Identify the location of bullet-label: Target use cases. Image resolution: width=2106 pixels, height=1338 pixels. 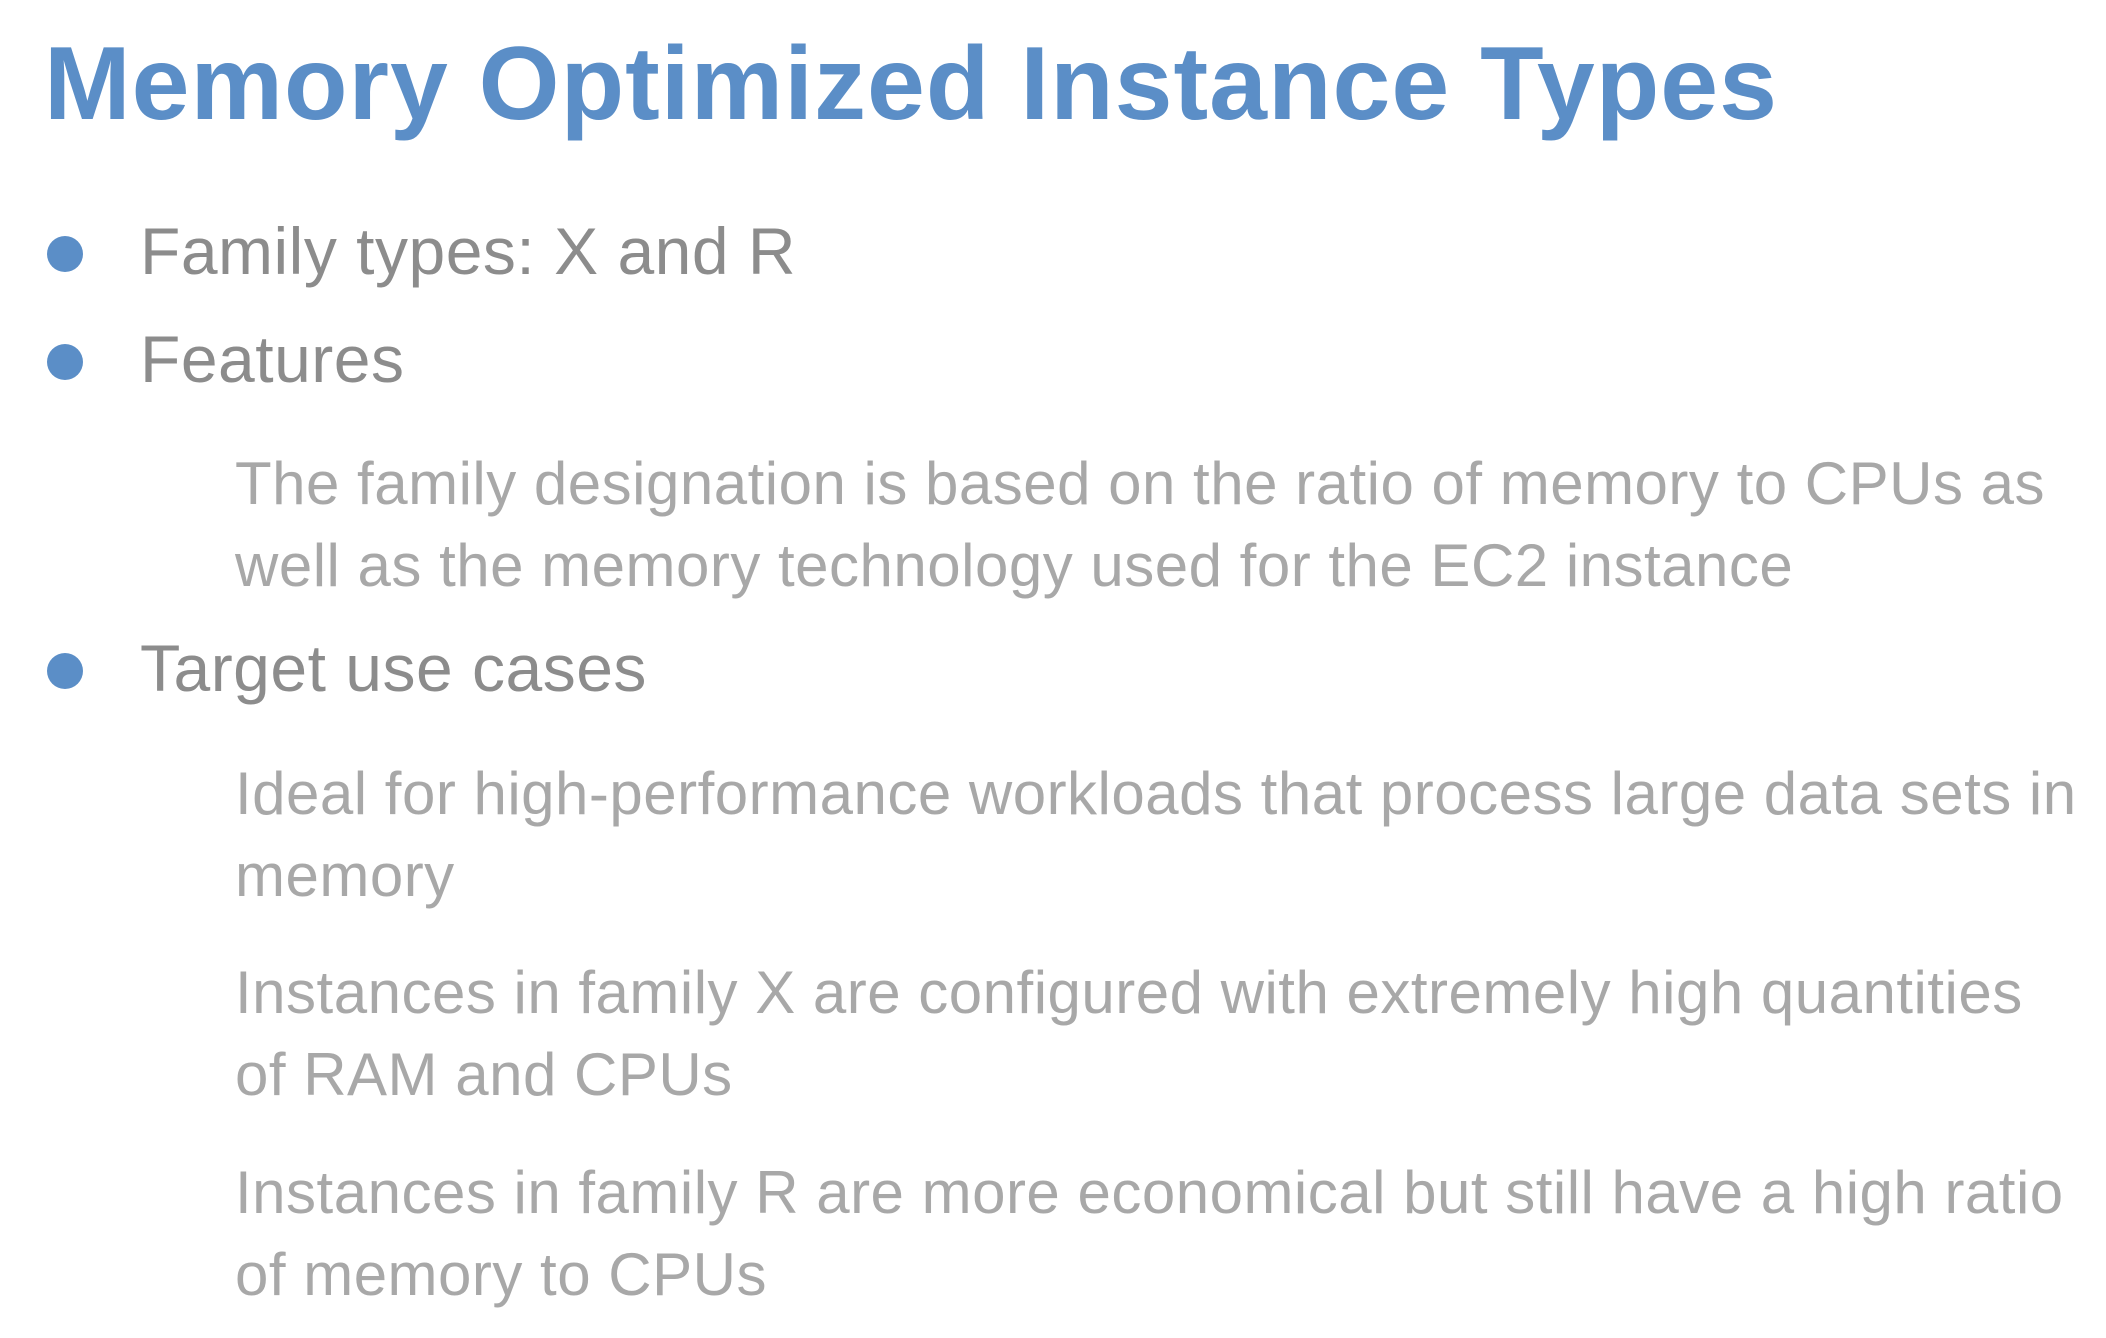
(393, 668).